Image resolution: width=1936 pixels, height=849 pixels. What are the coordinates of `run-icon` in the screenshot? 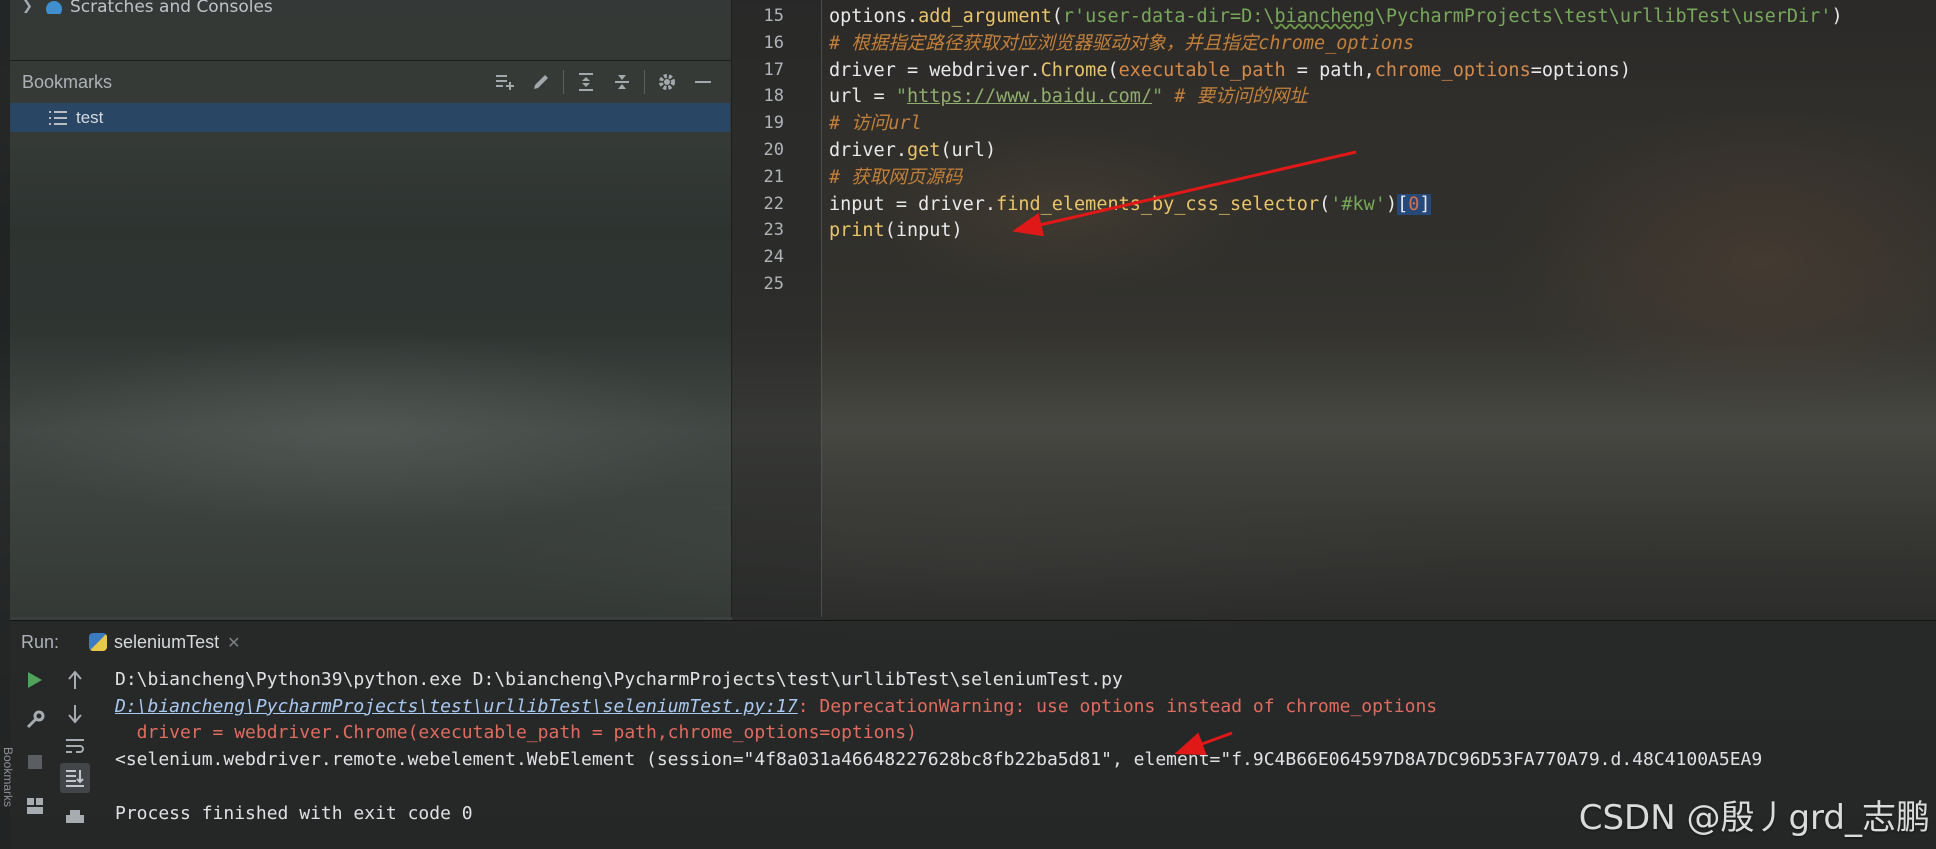 It's located at (35, 680).